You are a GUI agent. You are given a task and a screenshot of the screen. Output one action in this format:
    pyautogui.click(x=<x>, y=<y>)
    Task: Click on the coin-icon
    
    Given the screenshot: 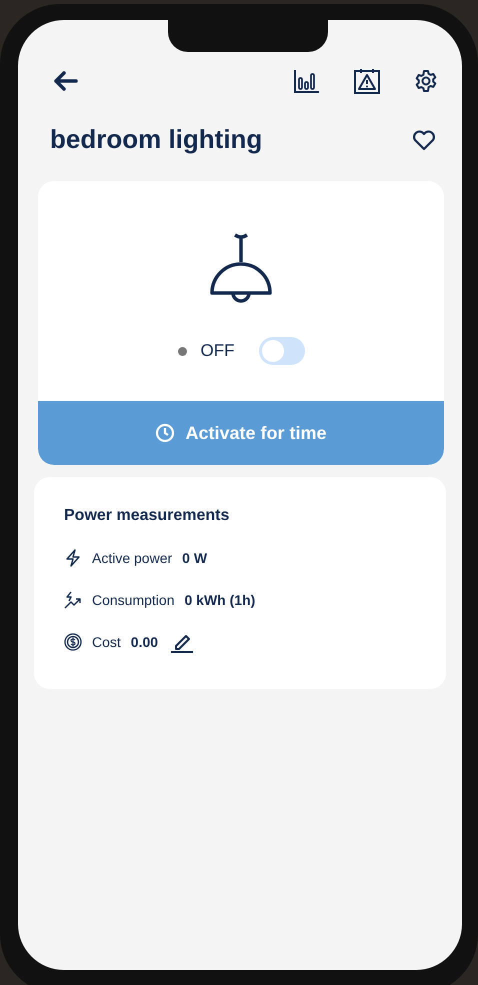 What is the action you would take?
    pyautogui.click(x=73, y=642)
    